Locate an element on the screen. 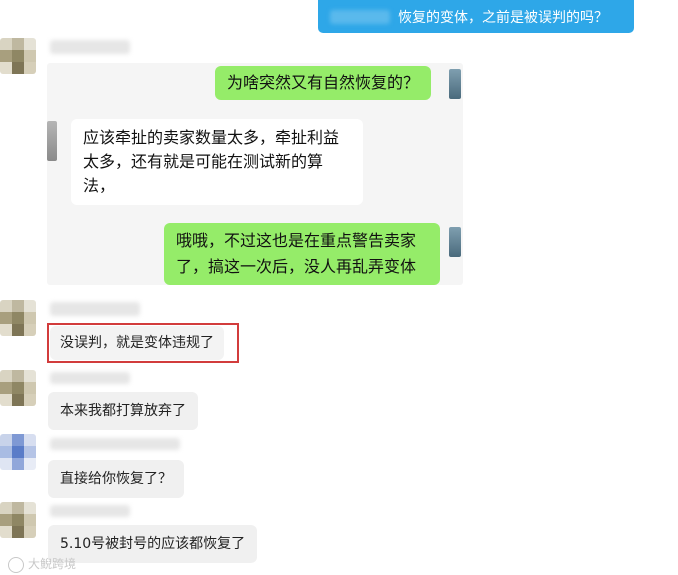 This screenshot has width=678, height=575. incoming-message: 本来我都打算放弃了 is located at coordinates (123, 411).